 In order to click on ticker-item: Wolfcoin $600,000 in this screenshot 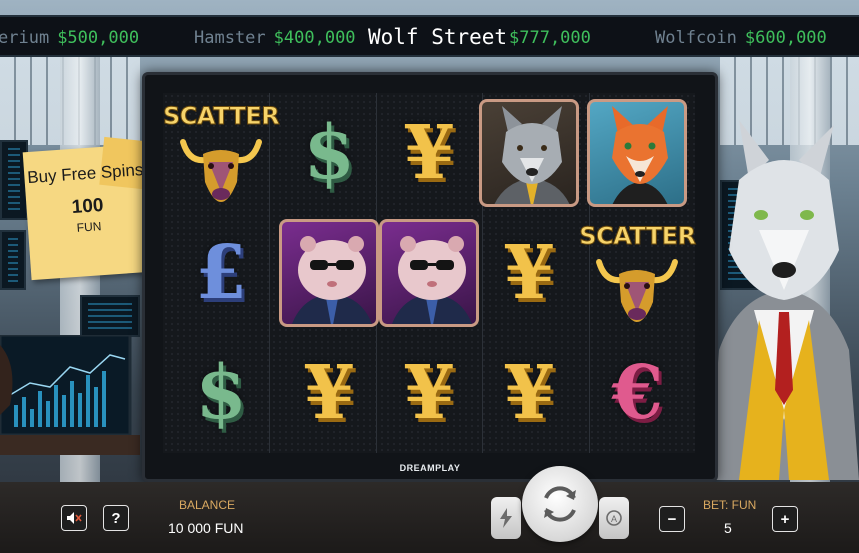, I will do `click(741, 38)`.